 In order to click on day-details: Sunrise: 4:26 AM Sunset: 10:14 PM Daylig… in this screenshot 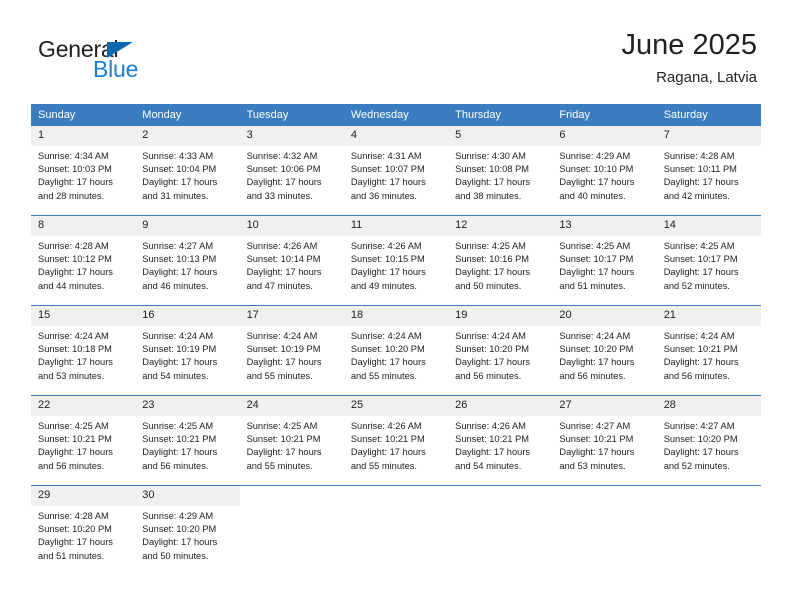, I will do `click(292, 264)`.